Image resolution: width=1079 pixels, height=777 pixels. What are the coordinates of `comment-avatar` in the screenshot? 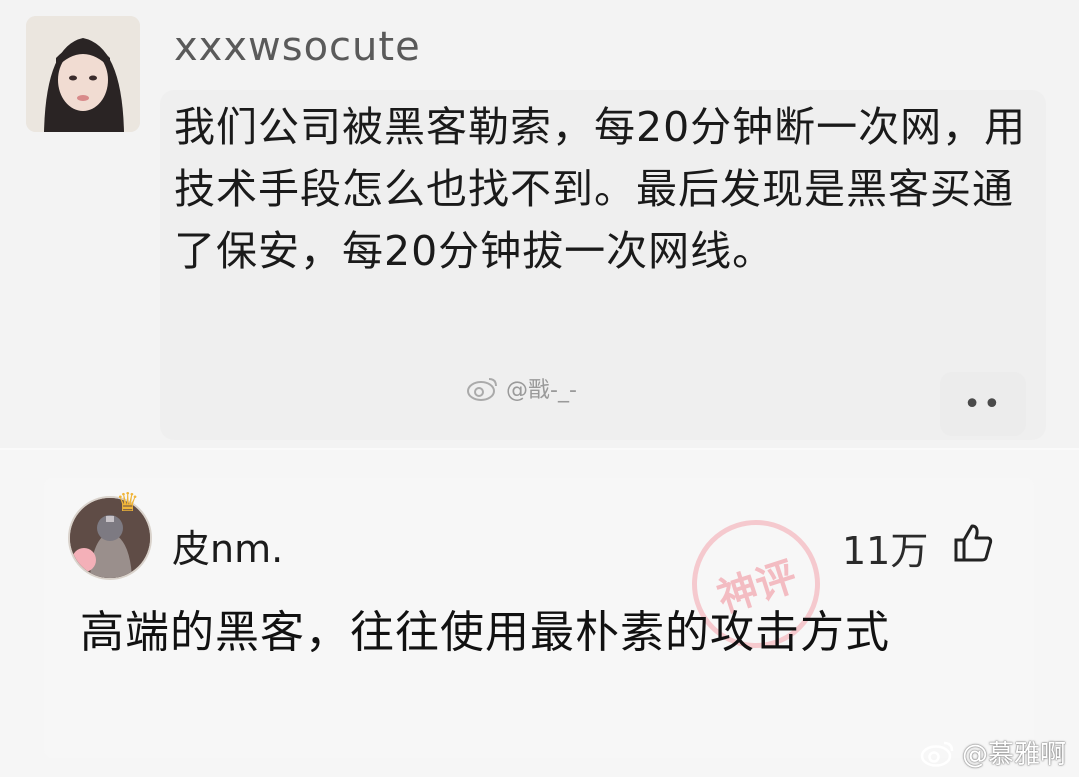 It's located at (110, 538).